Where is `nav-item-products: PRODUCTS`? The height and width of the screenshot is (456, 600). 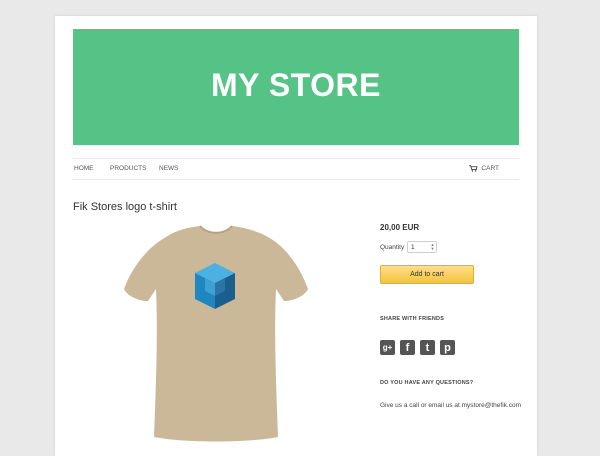 nav-item-products: PRODUCTS is located at coordinates (128, 168).